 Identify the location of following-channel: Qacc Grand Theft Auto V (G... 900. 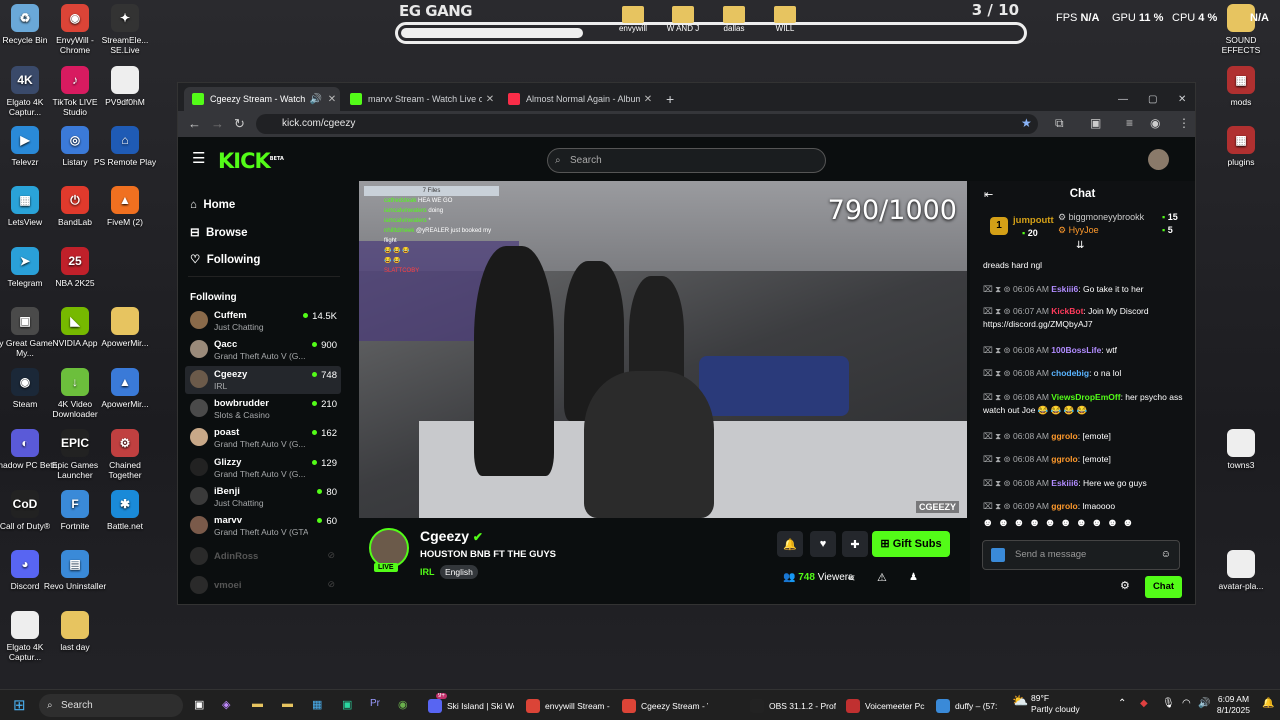
(263, 350).